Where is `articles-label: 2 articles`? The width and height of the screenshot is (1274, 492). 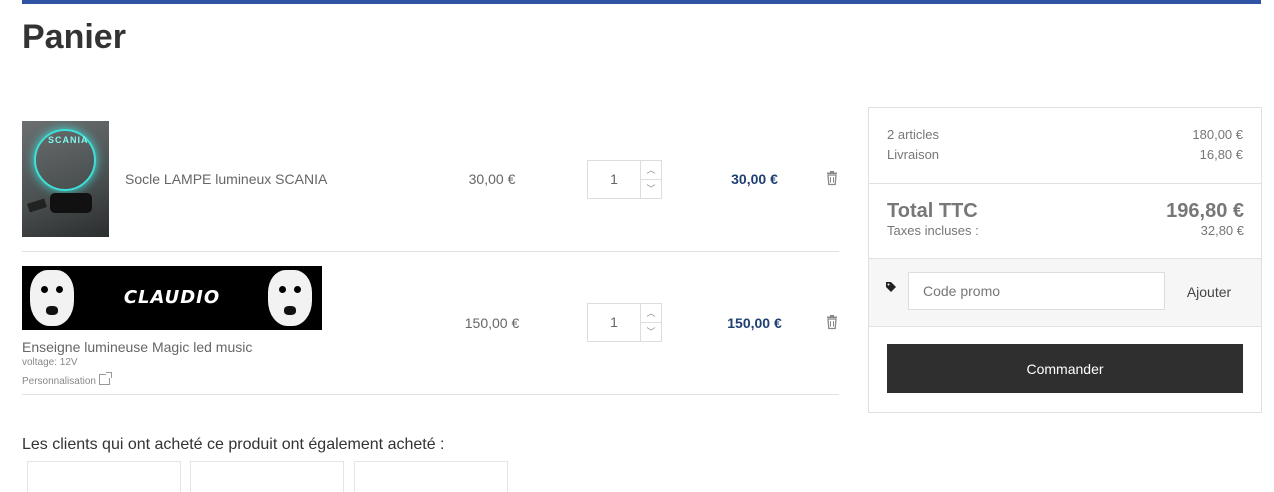
articles-label: 2 articles is located at coordinates (913, 134).